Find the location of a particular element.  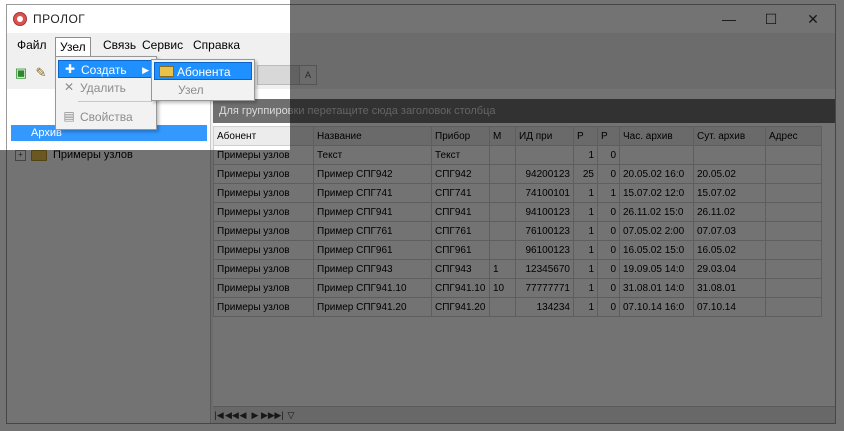

grid-cell: 15.07.02 is located at coordinates (729, 193).